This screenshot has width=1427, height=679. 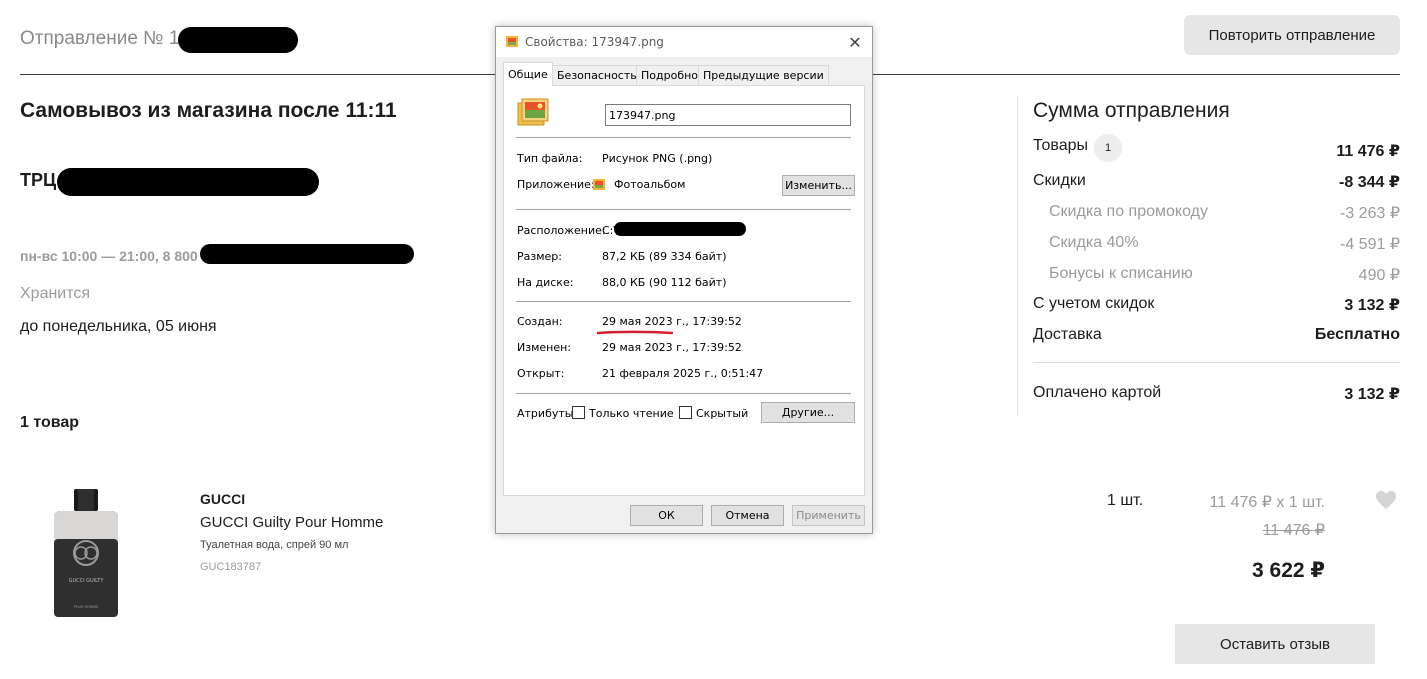 I want to click on summary-goods-value: 11 476 ₽, so click(x=1368, y=151).